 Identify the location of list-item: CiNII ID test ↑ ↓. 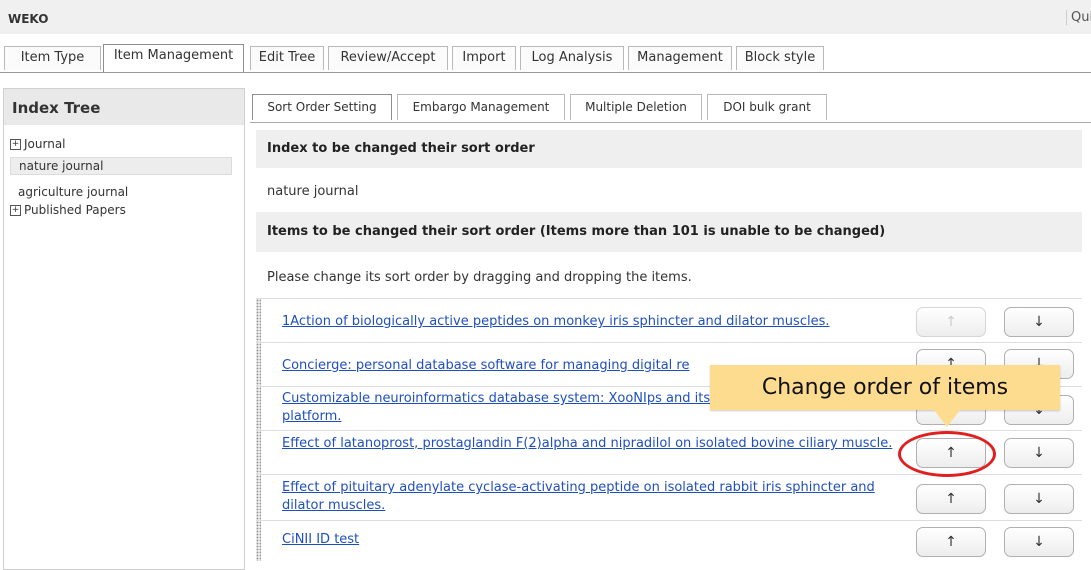
(669, 540).